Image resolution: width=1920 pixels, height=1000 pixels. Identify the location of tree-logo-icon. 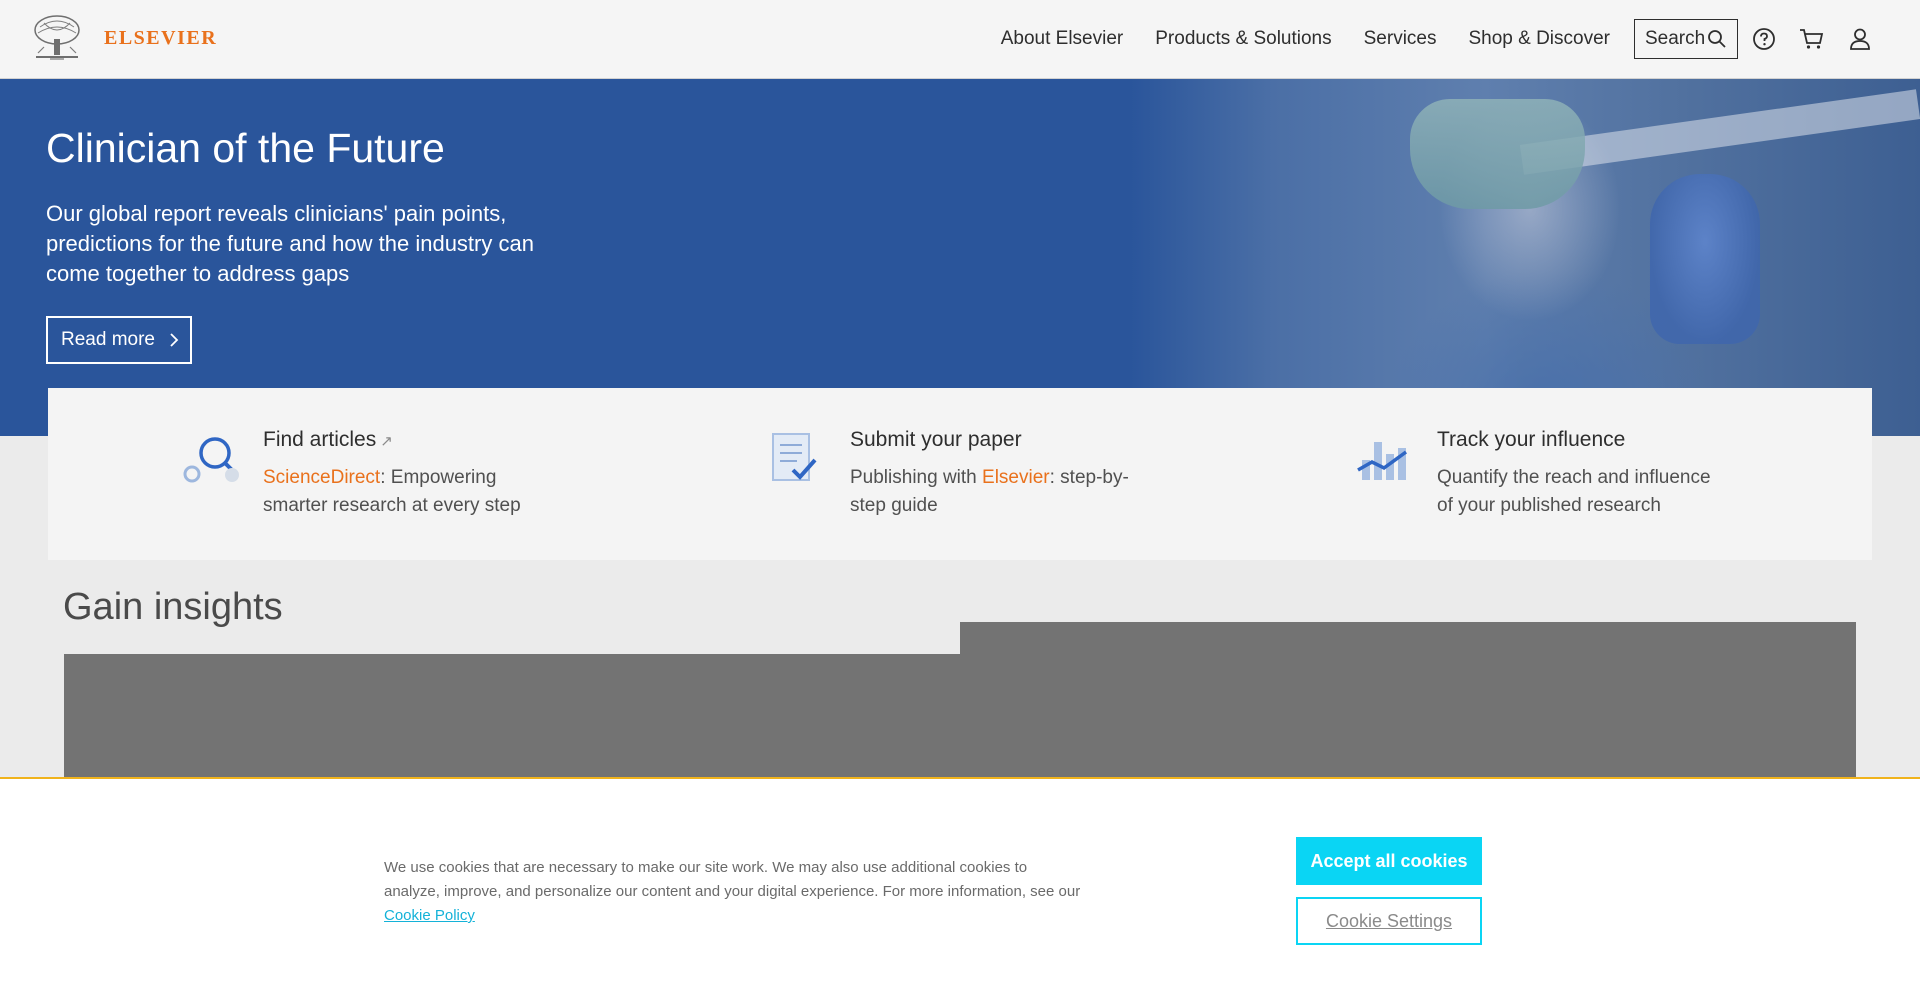
(57, 38).